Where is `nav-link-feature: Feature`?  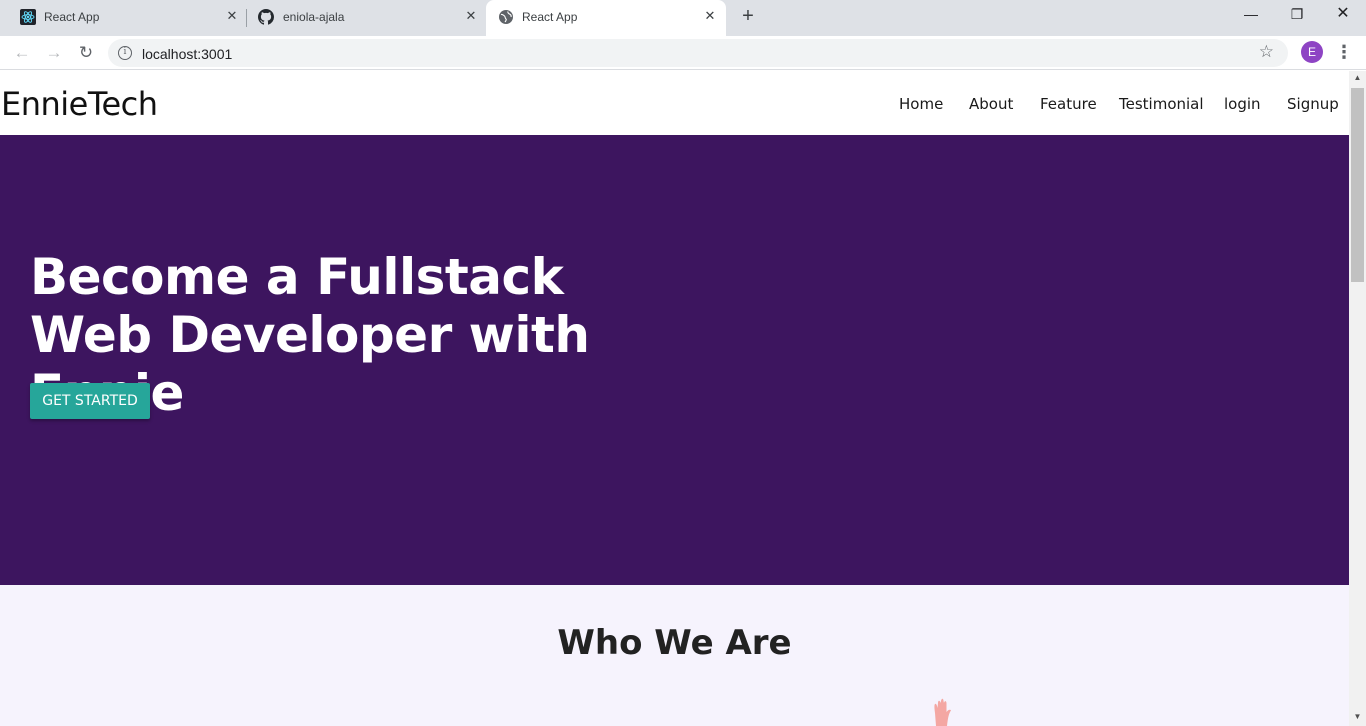 nav-link-feature: Feature is located at coordinates (1068, 104).